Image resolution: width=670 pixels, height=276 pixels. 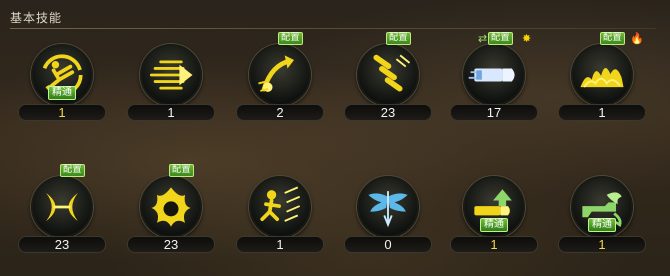 What do you see at coordinates (602, 75) in the screenshot?
I see `flame-wave-icon` at bounding box center [602, 75].